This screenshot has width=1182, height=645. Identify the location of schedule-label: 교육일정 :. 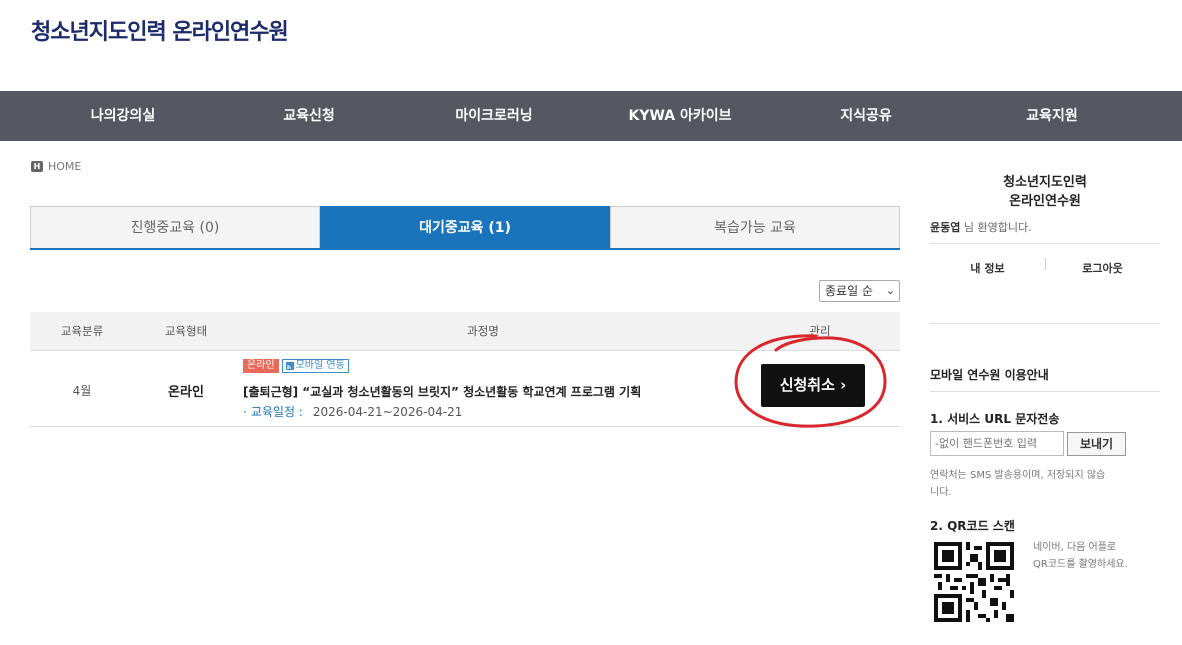
(276, 412).